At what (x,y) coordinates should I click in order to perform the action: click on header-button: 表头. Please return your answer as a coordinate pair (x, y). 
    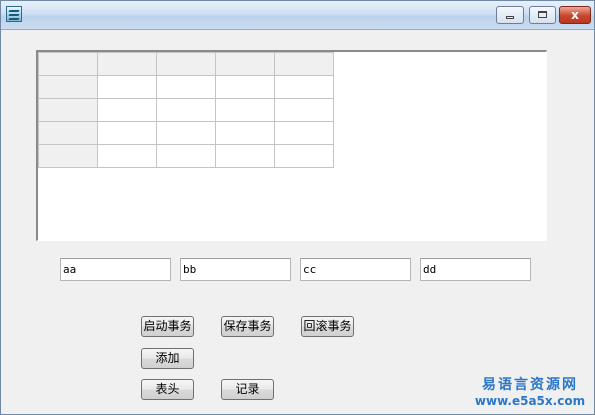
    Looking at the image, I should click on (167, 389).